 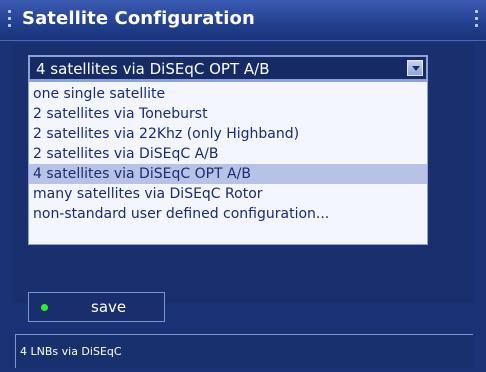 I want to click on config-select: 4 satellites via DiSEqC OPT A/B, so click(x=228, y=68).